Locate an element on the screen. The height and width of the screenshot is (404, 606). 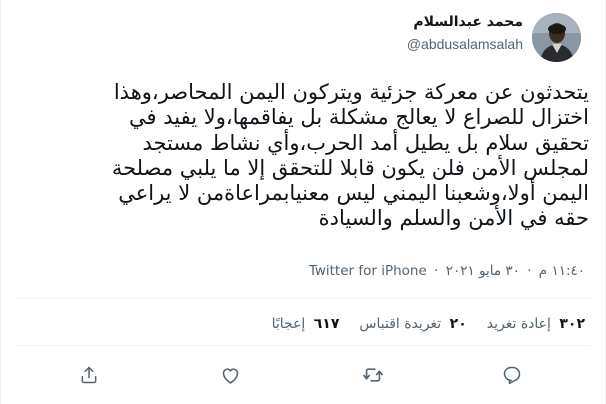
reply-button is located at coordinates (512, 375).